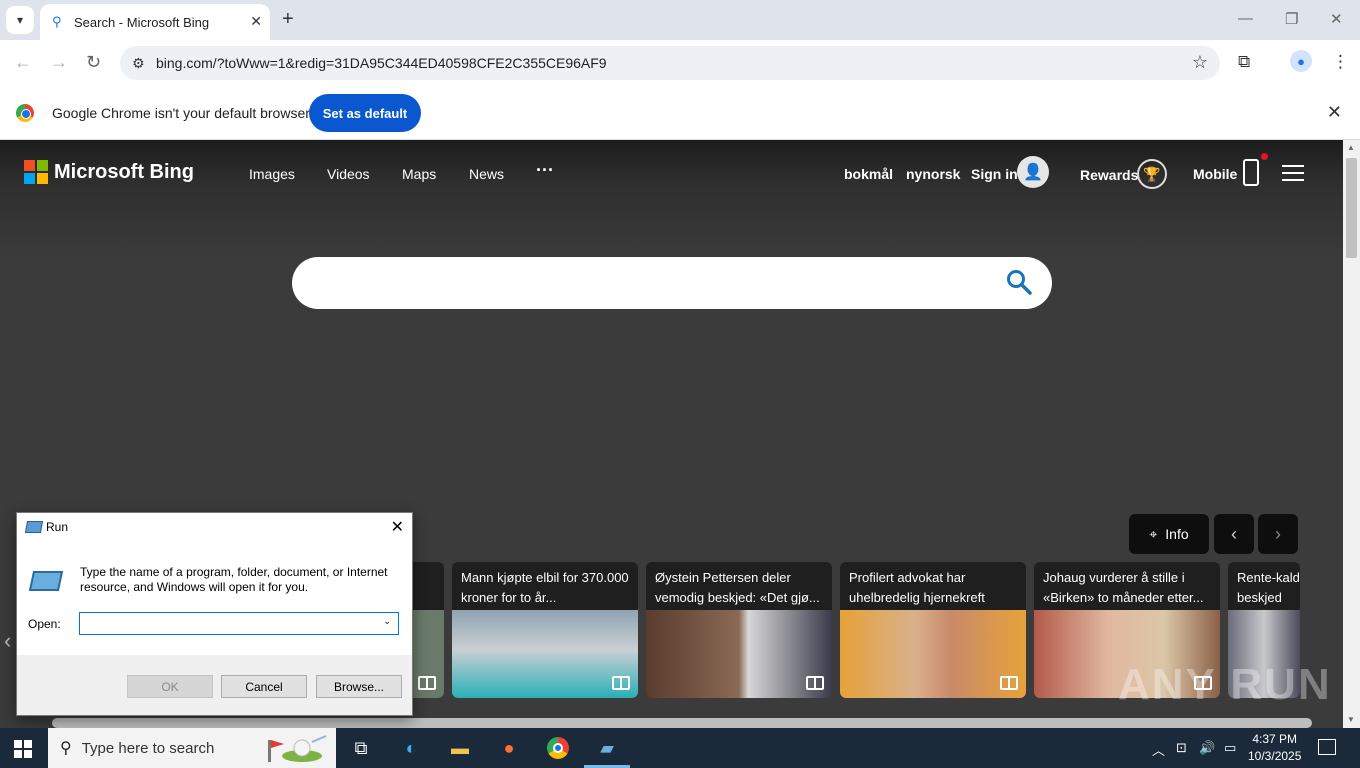 The height and width of the screenshot is (768, 1360). Describe the element at coordinates (170, 686) in the screenshot. I see `ok-button: OK` at that location.